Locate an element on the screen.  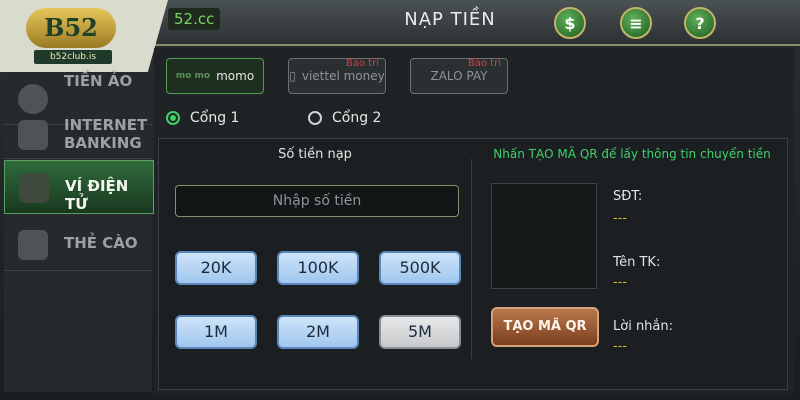
momo-logo-icon: mo mo is located at coordinates (193, 75).